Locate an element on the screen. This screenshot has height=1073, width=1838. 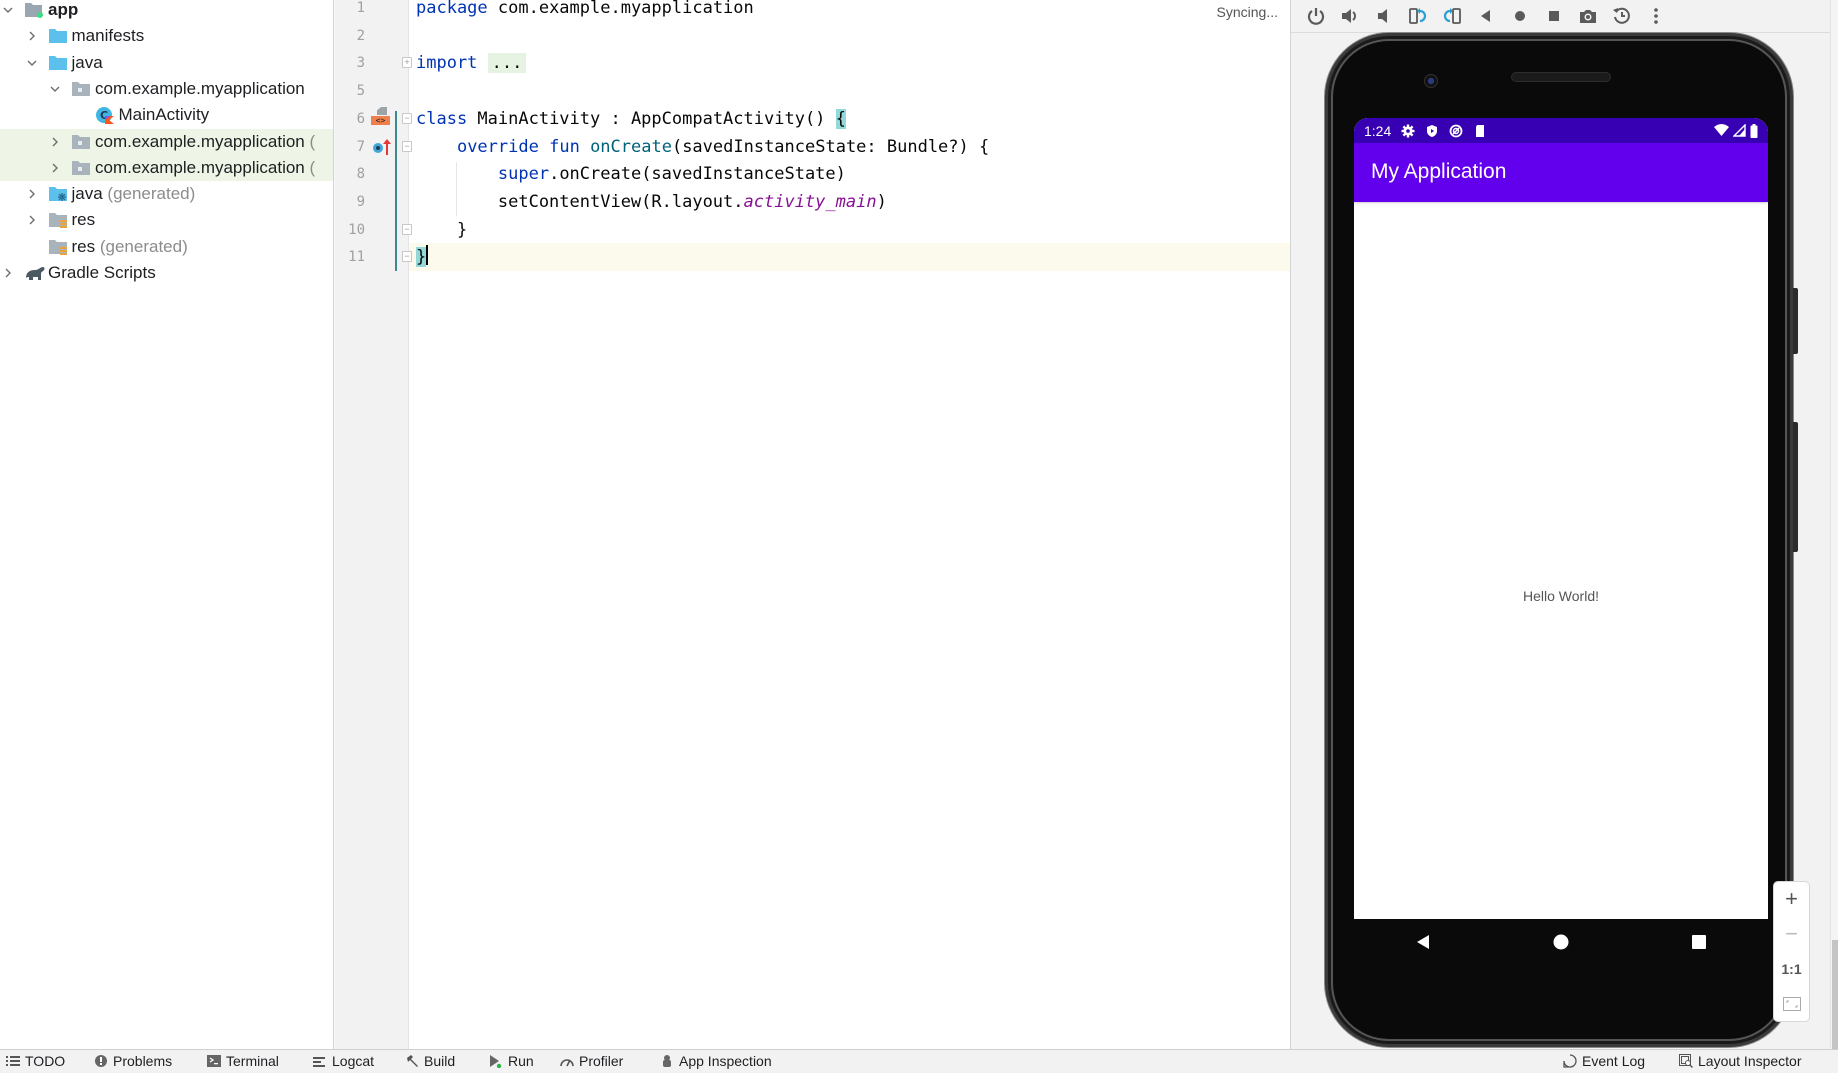
tree-item: res (generated) is located at coordinates (166, 247).